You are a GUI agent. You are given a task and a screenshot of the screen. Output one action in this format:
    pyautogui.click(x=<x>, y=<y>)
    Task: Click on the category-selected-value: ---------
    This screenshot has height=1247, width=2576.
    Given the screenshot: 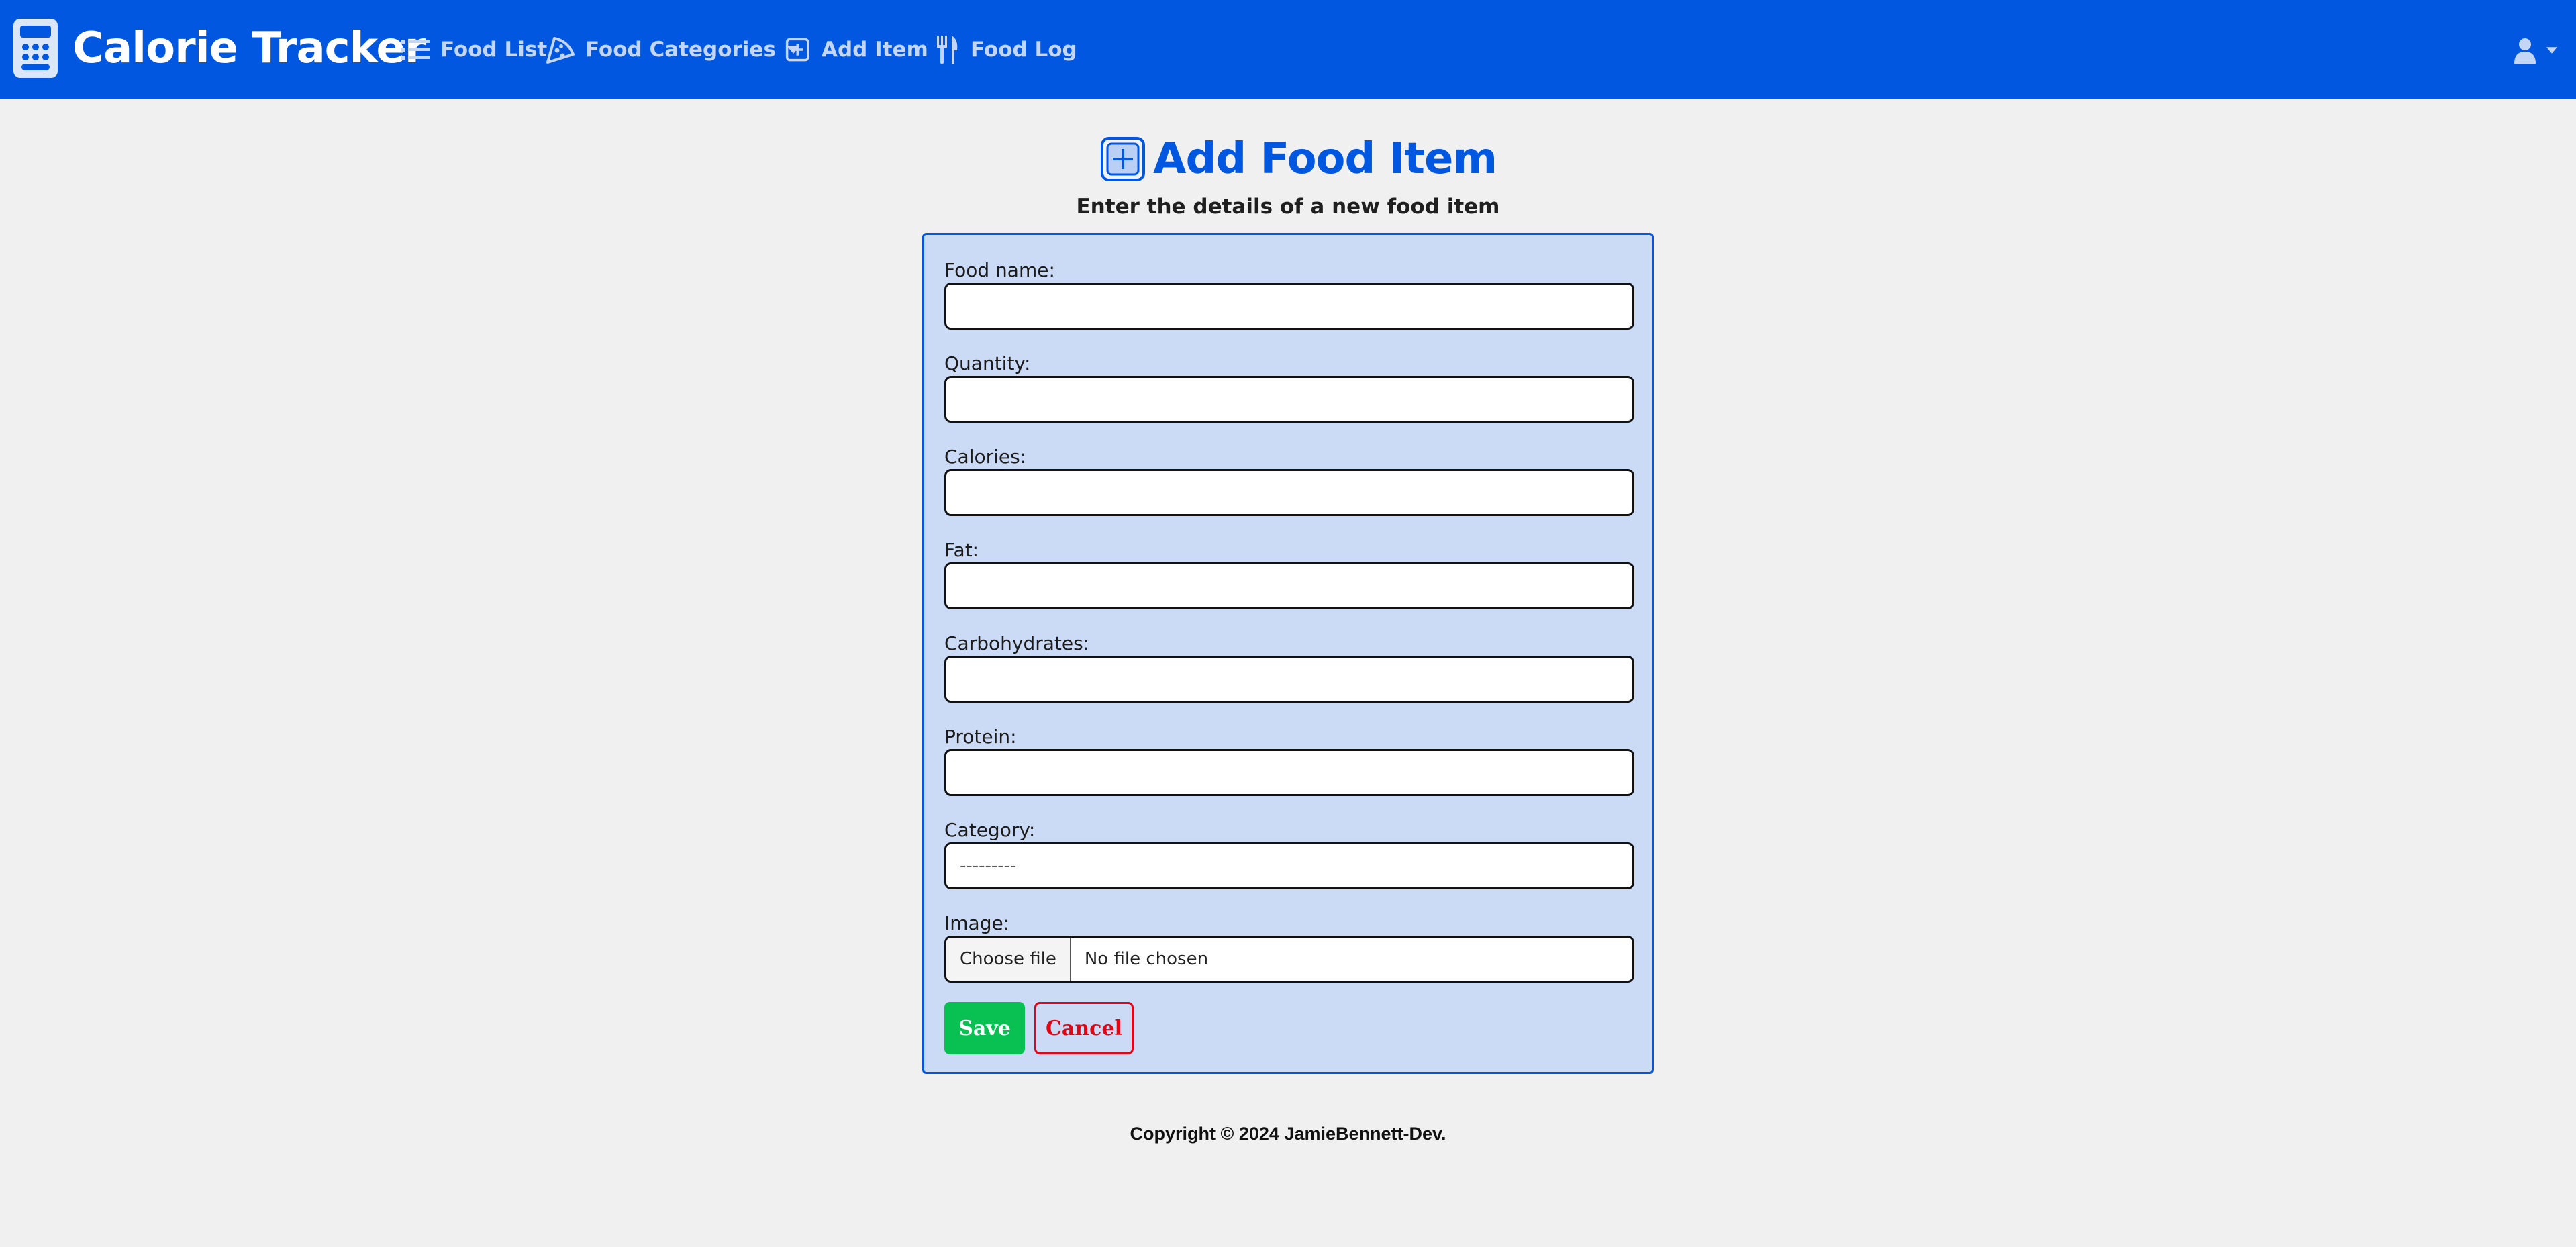 What is the action you would take?
    pyautogui.click(x=988, y=866)
    